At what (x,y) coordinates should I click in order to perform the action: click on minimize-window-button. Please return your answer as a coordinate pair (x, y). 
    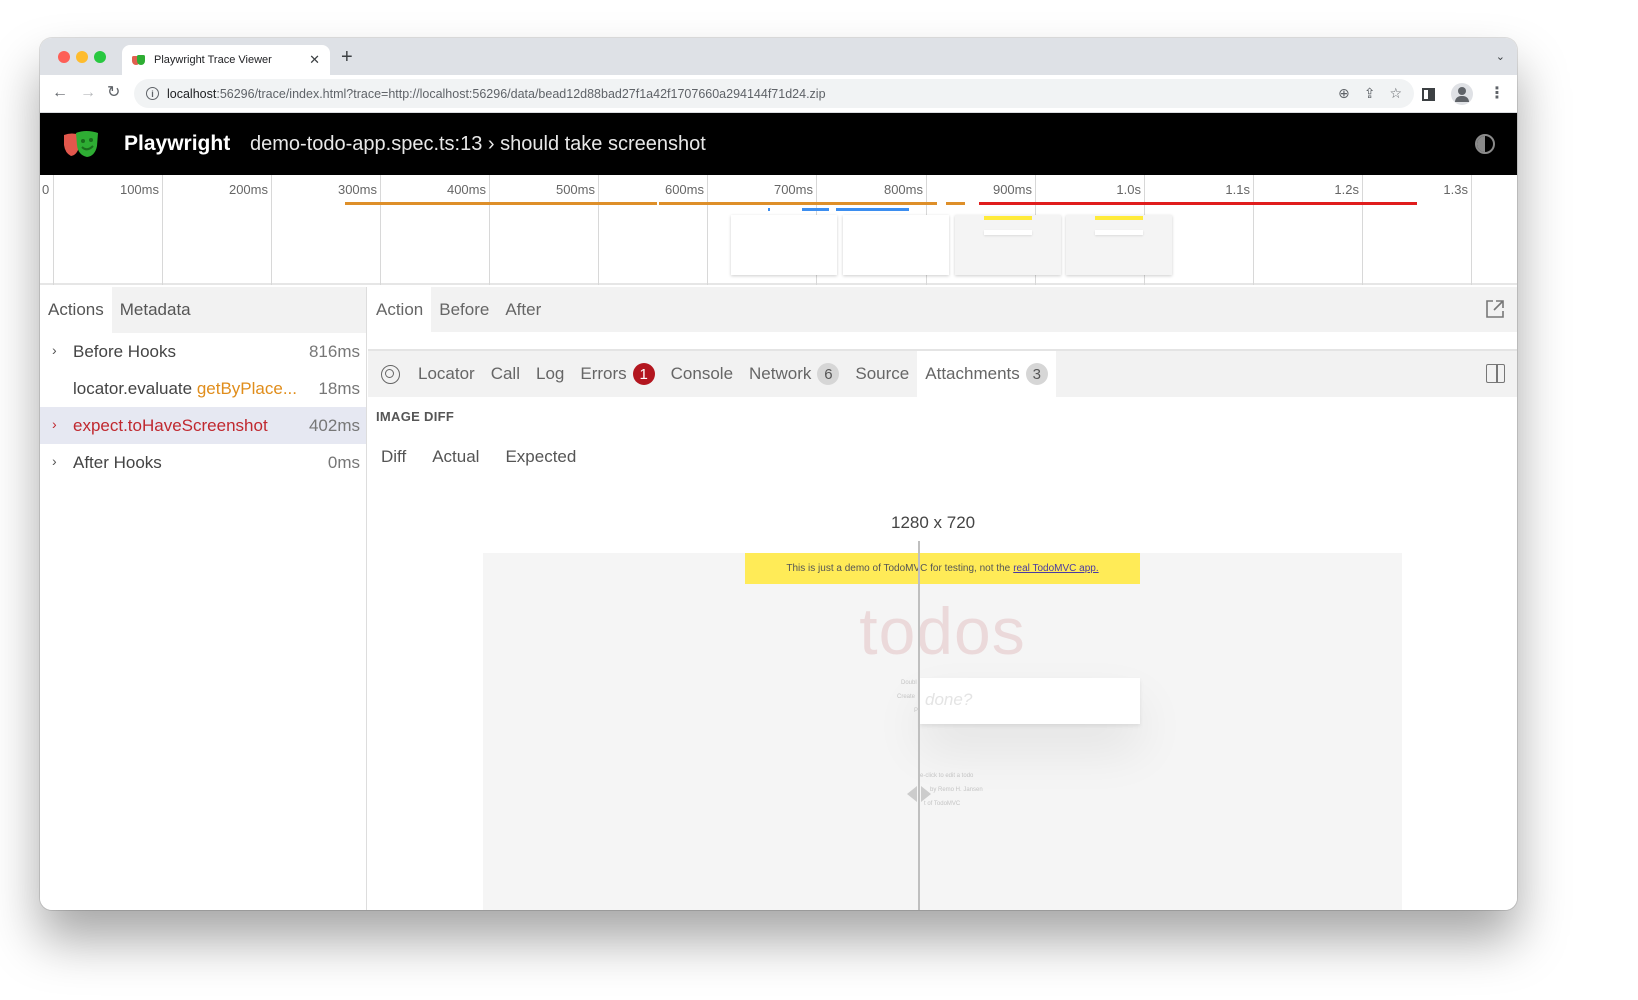
    Looking at the image, I should click on (82, 57).